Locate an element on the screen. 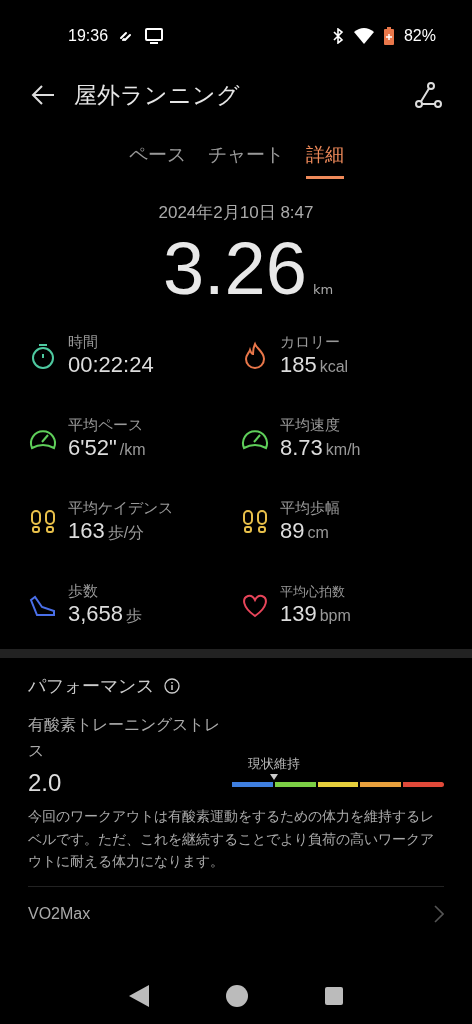 This screenshot has width=472, height=1024. recents-icon is located at coordinates (334, 996).